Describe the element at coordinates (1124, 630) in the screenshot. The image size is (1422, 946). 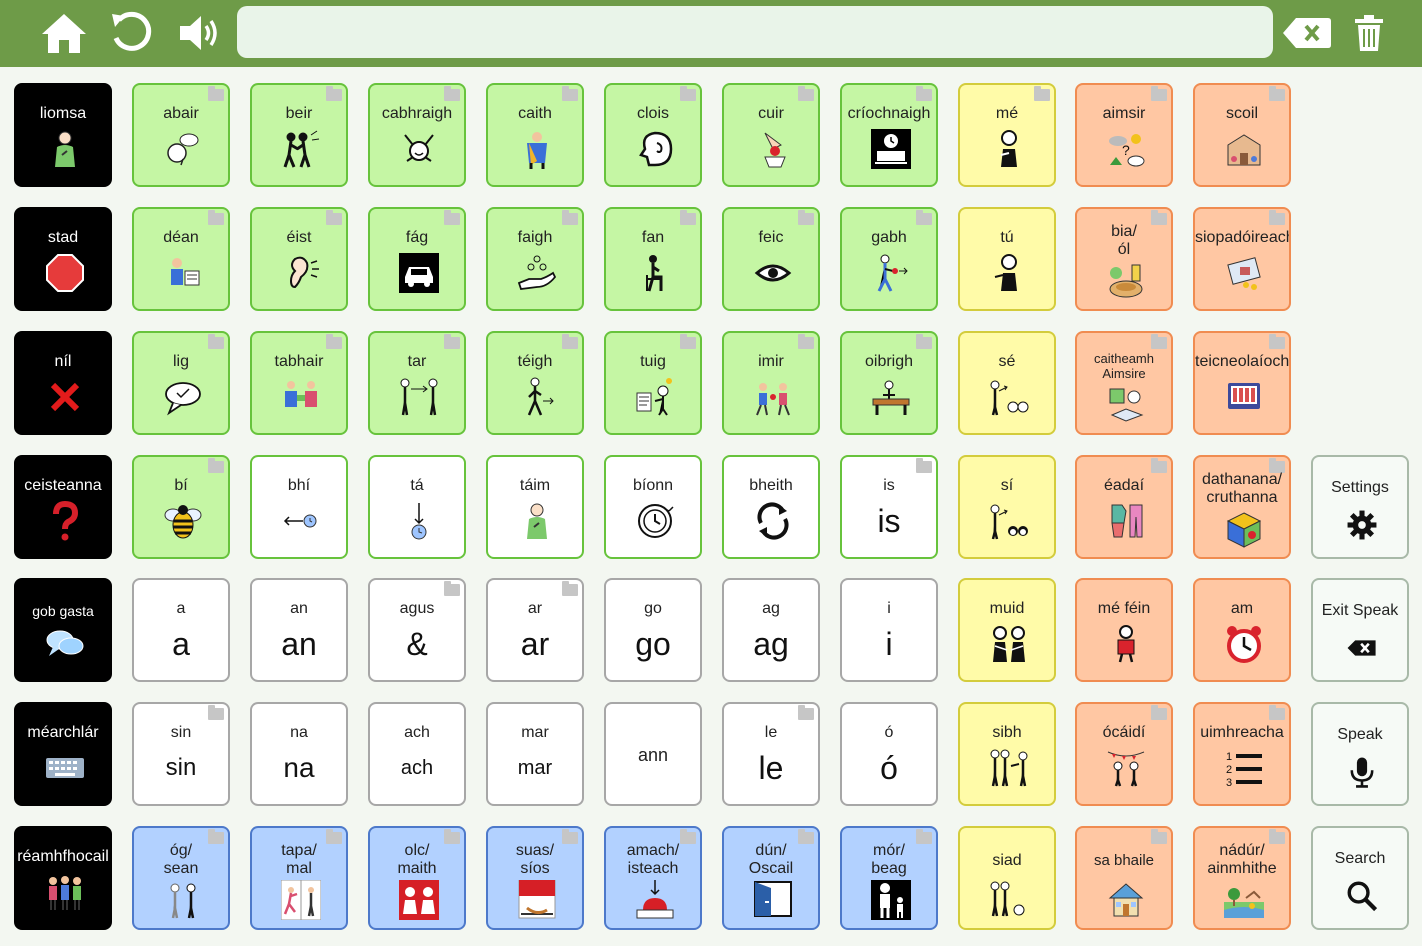
I see `tile-me-fein: mé féin` at that location.